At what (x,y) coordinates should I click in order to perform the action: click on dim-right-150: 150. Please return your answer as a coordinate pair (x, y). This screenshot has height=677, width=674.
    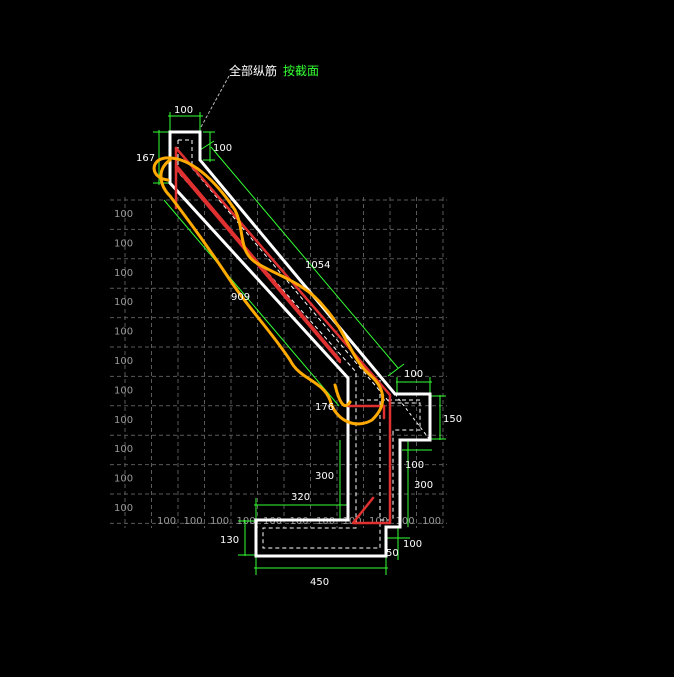
    Looking at the image, I should click on (452, 419).